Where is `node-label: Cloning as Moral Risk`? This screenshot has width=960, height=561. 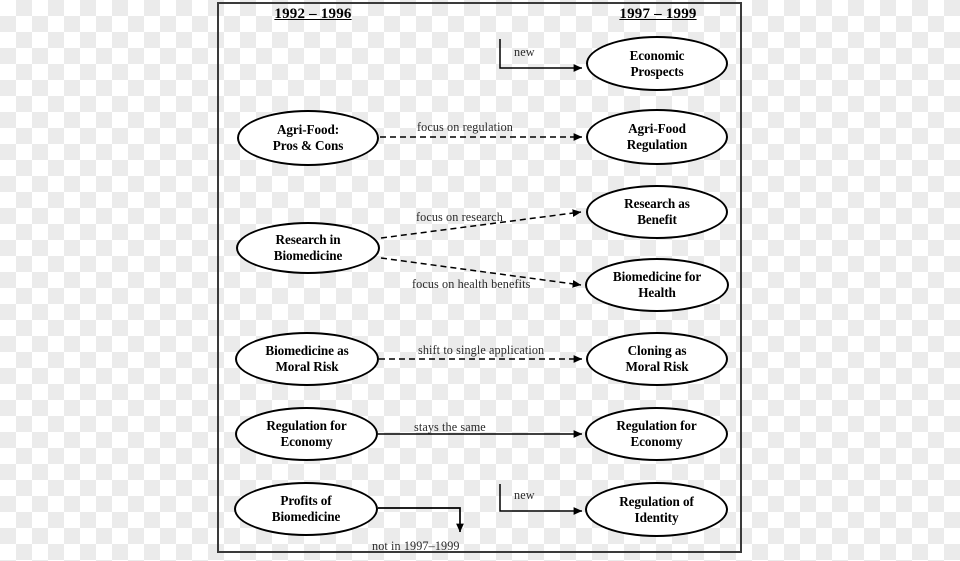
node-label: Cloning as Moral Risk is located at coordinates (656, 358).